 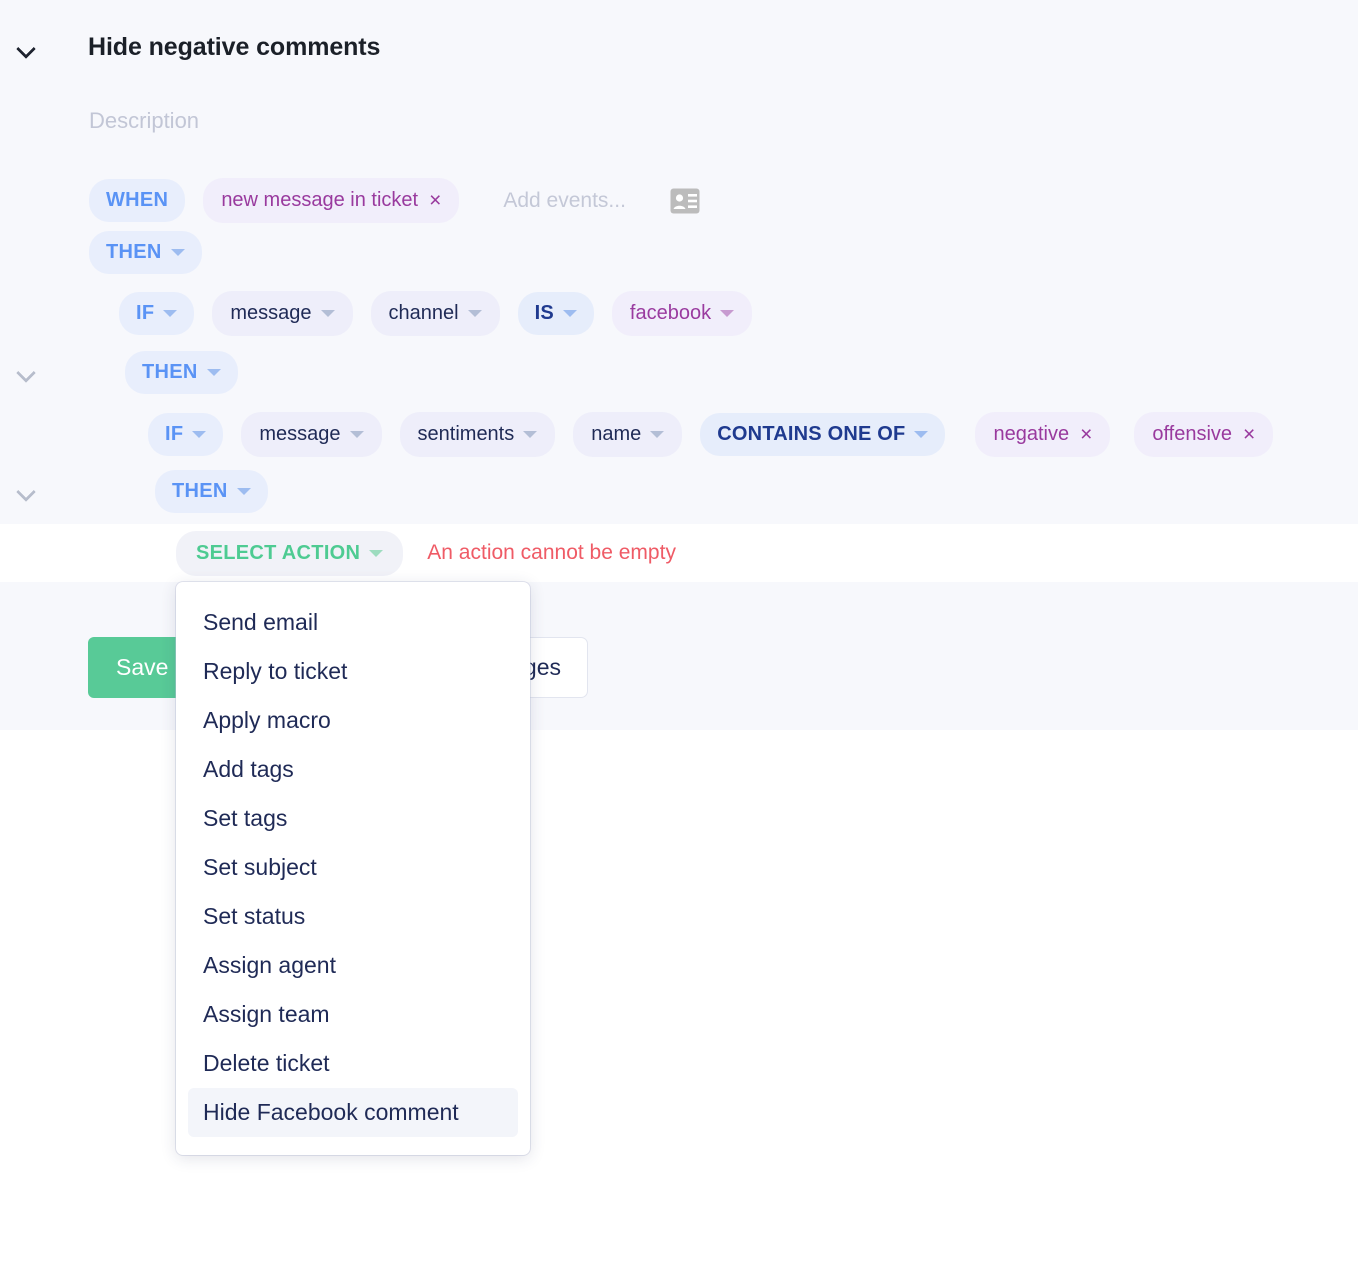 I want to click on condition-row-1: IF message channel IS facebook, so click(x=436, y=313).